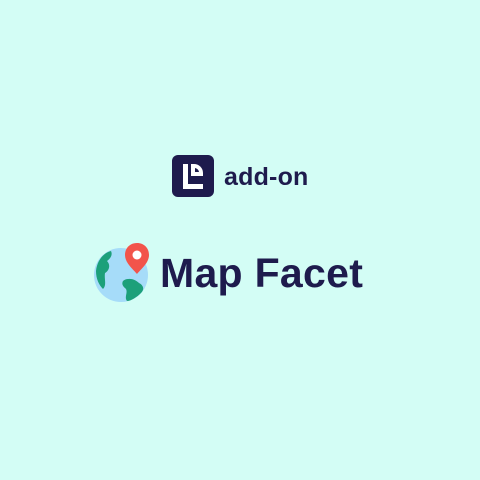 This screenshot has height=480, width=480. Describe the element at coordinates (193, 176) in the screenshot. I see `addon-logo-icon` at that location.